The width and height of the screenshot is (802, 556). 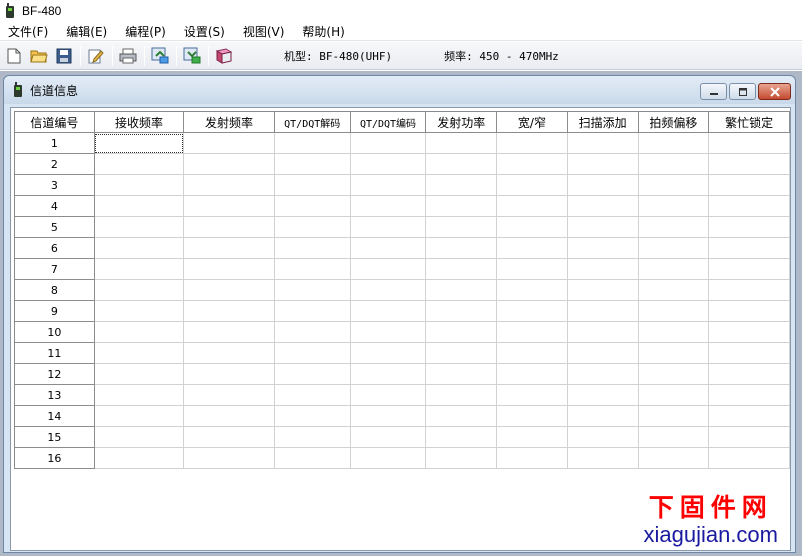 What do you see at coordinates (54, 143) in the screenshot?
I see `row-number: 1` at bounding box center [54, 143].